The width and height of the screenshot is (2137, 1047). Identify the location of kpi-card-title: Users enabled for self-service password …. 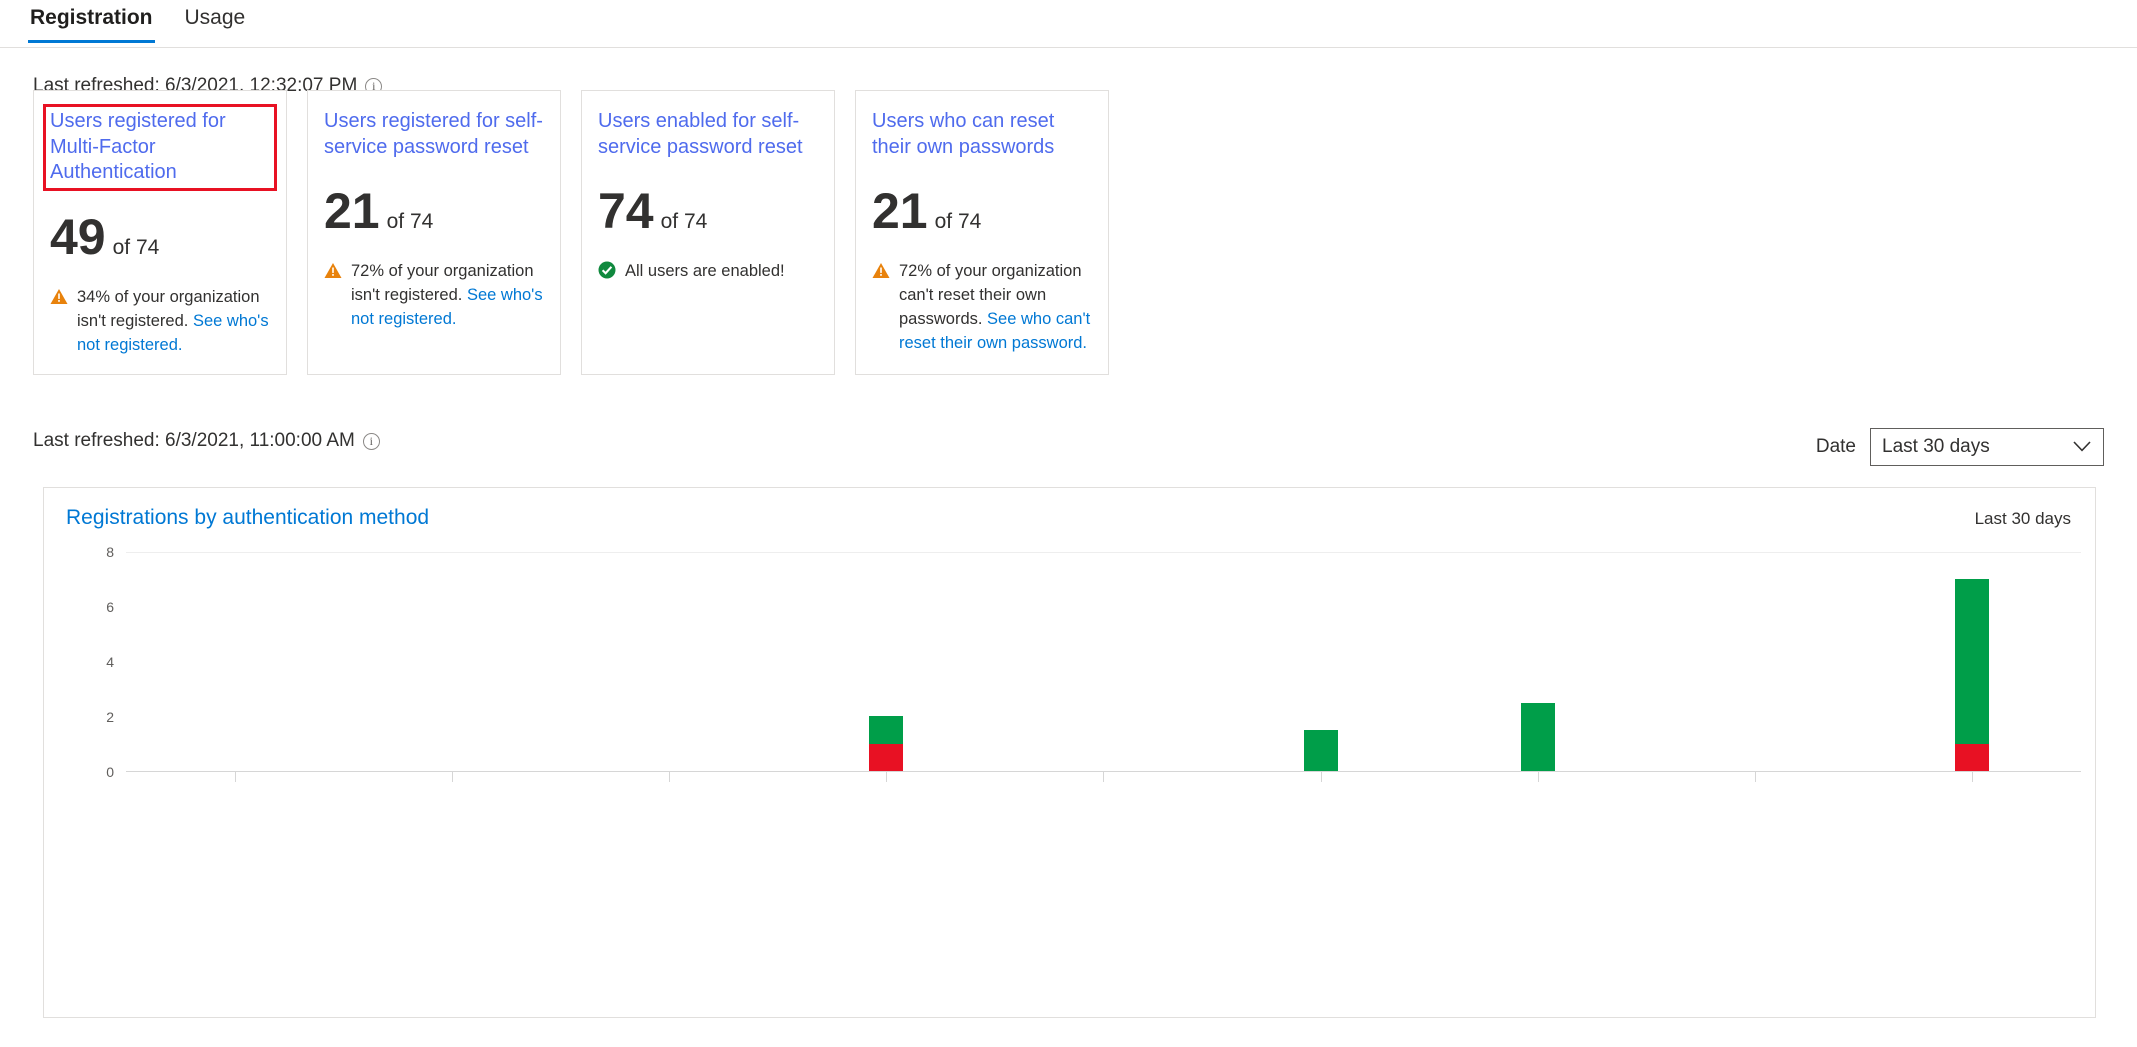
(708, 134).